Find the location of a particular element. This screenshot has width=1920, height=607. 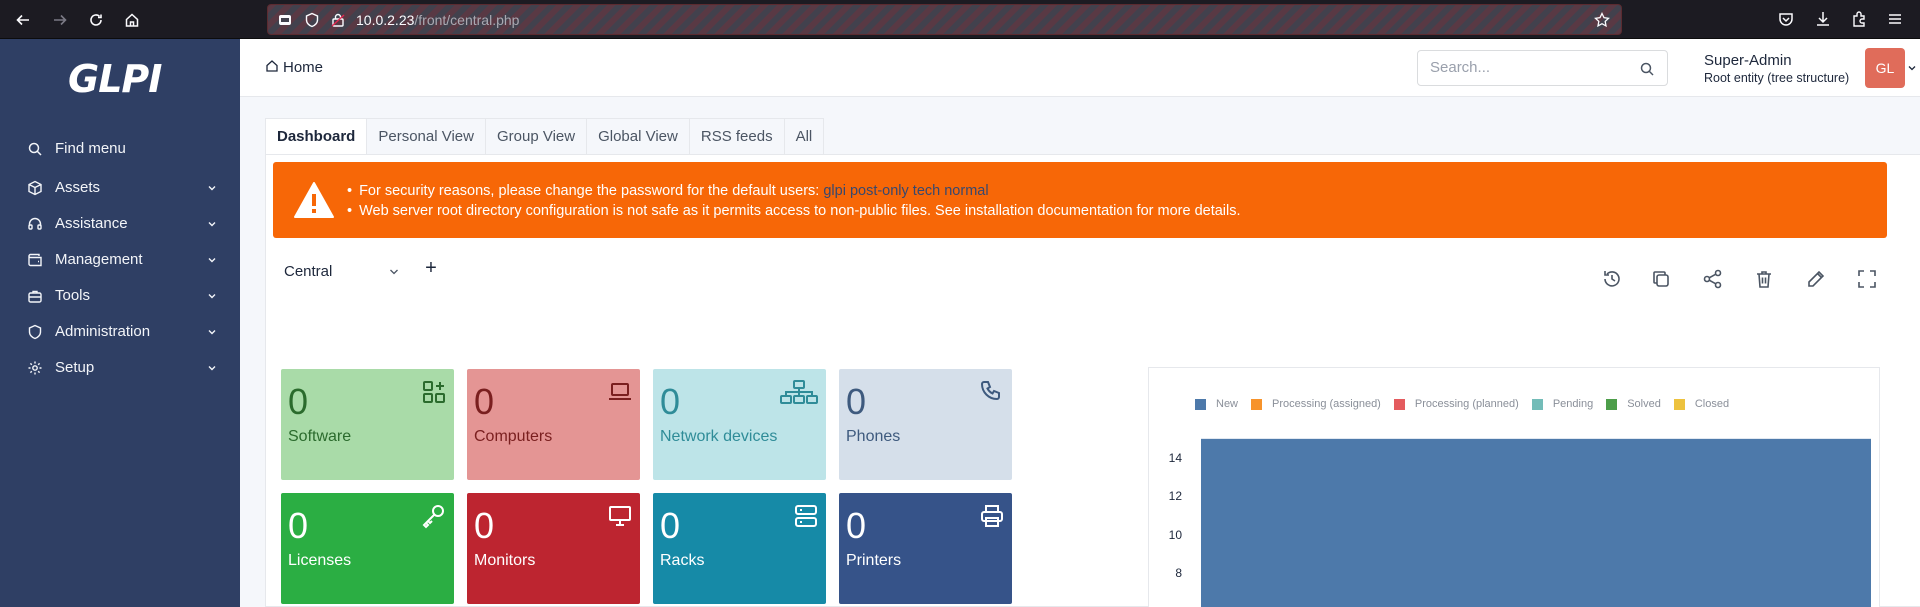

sidebar-item-assistance: Assistance is located at coordinates (120, 224).